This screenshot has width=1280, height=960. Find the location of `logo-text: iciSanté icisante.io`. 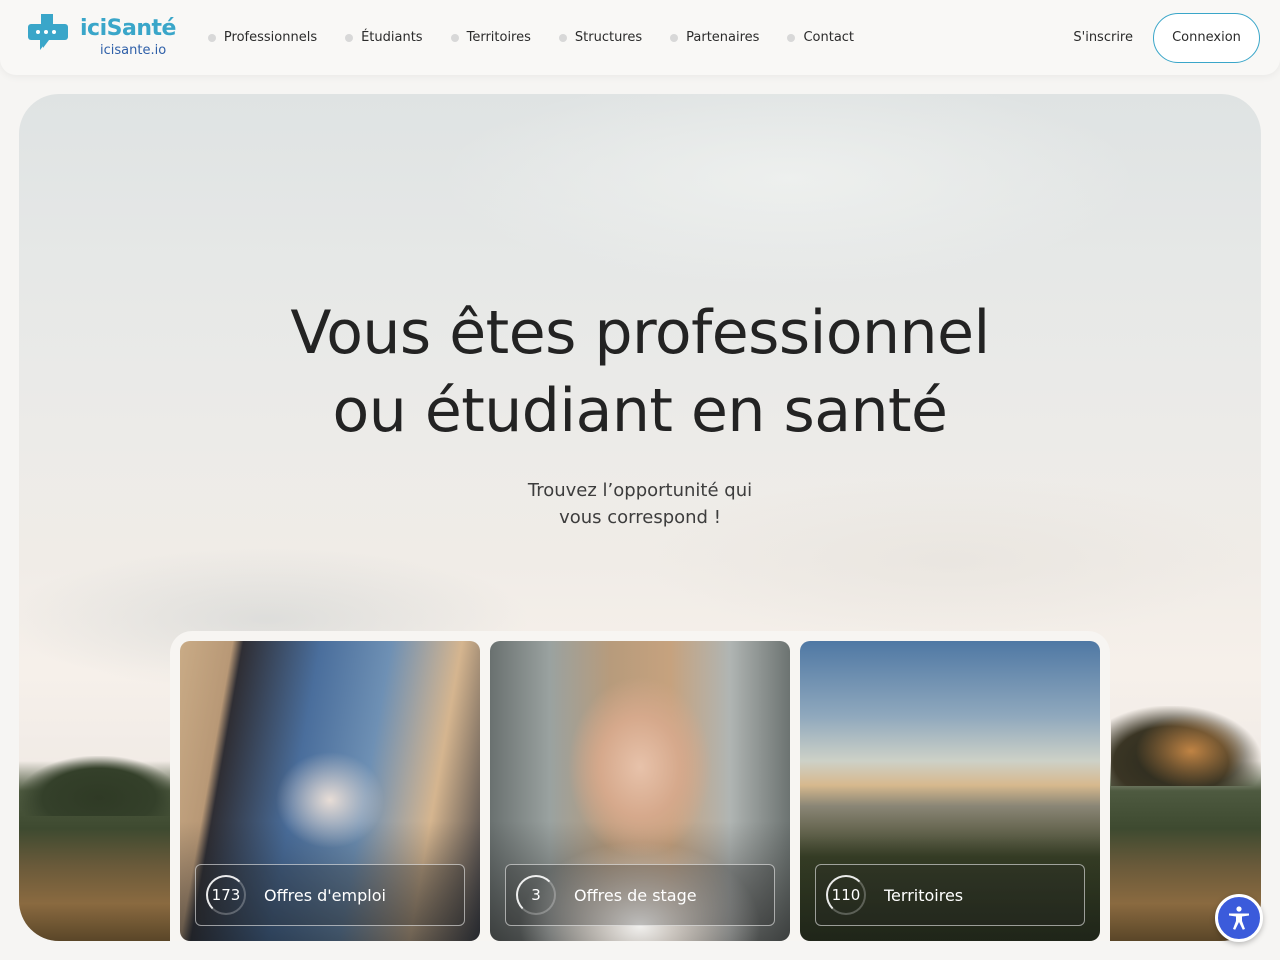

logo-text: iciSanté icisante.io is located at coordinates (128, 37).